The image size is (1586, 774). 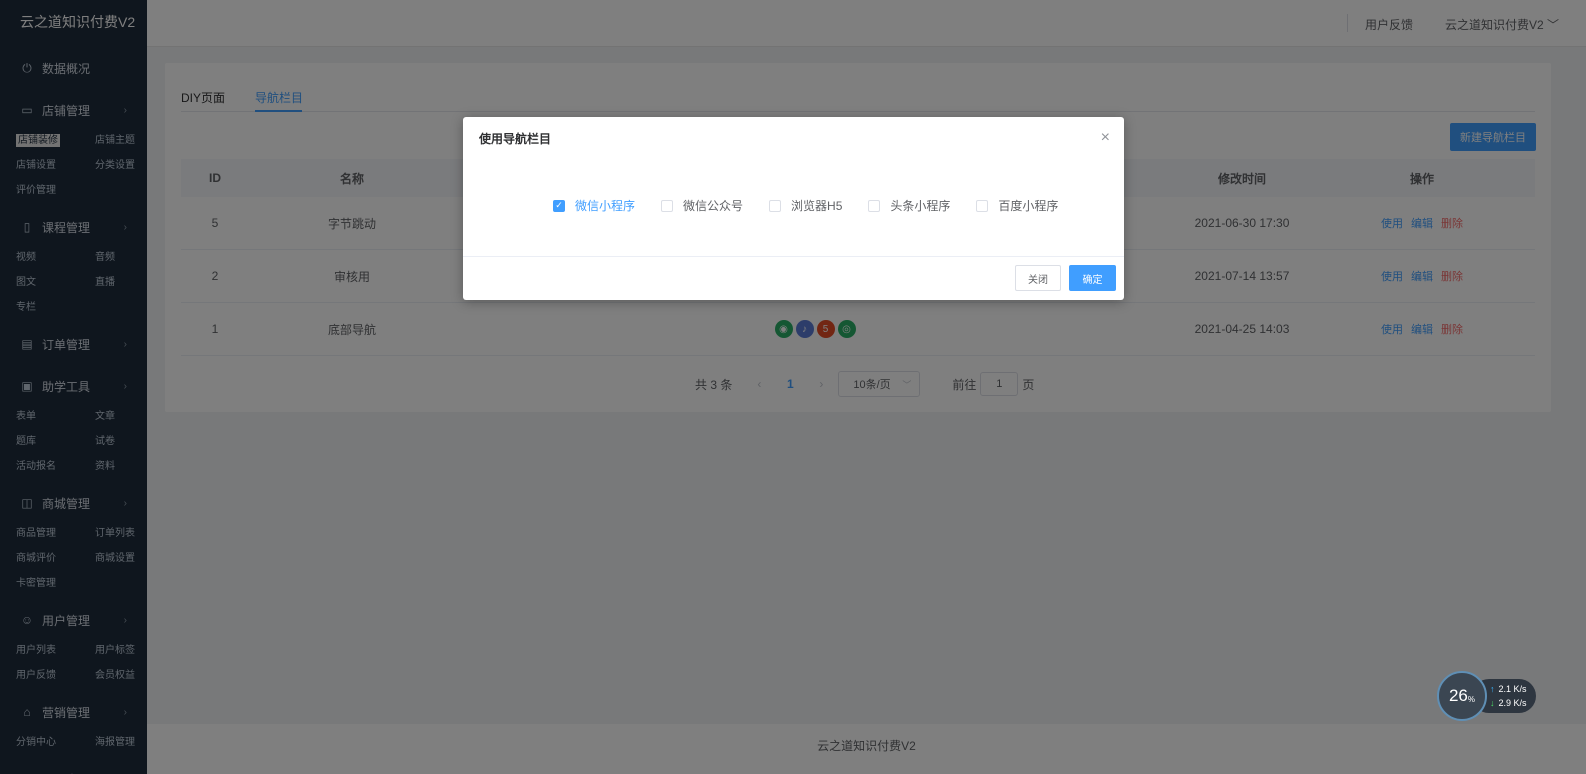 I want to click on checkbox-label: 头条小程序, so click(x=920, y=206).